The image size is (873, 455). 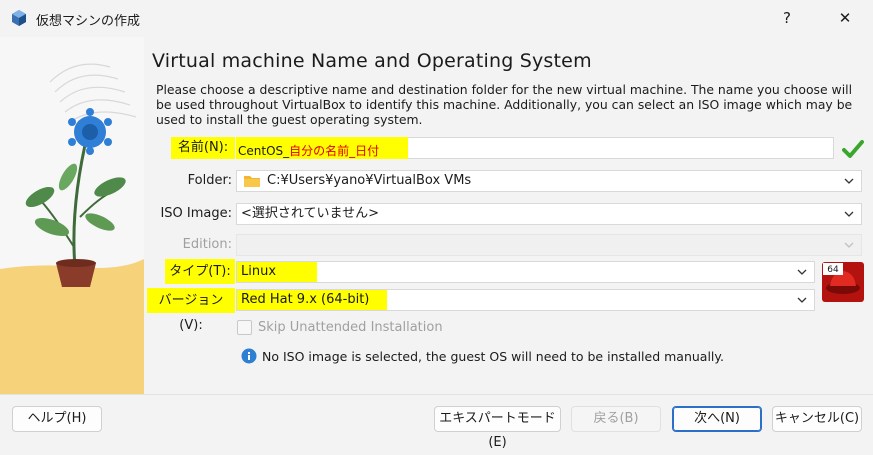 I want to click on version-select: Red Hat 9.x (64-bit), so click(x=525, y=300).